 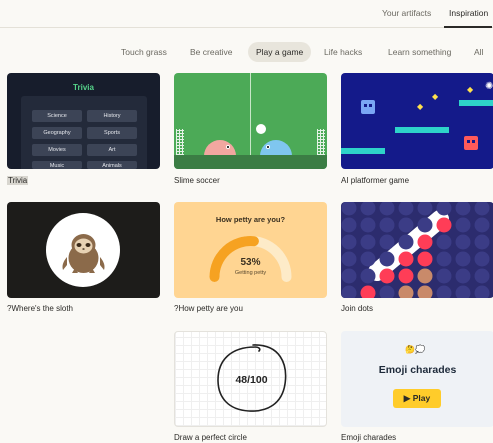 What do you see at coordinates (417, 379) in the screenshot?
I see `card-emoji-charades: 🤔💭 Emoji charades ▶ Play` at bounding box center [417, 379].